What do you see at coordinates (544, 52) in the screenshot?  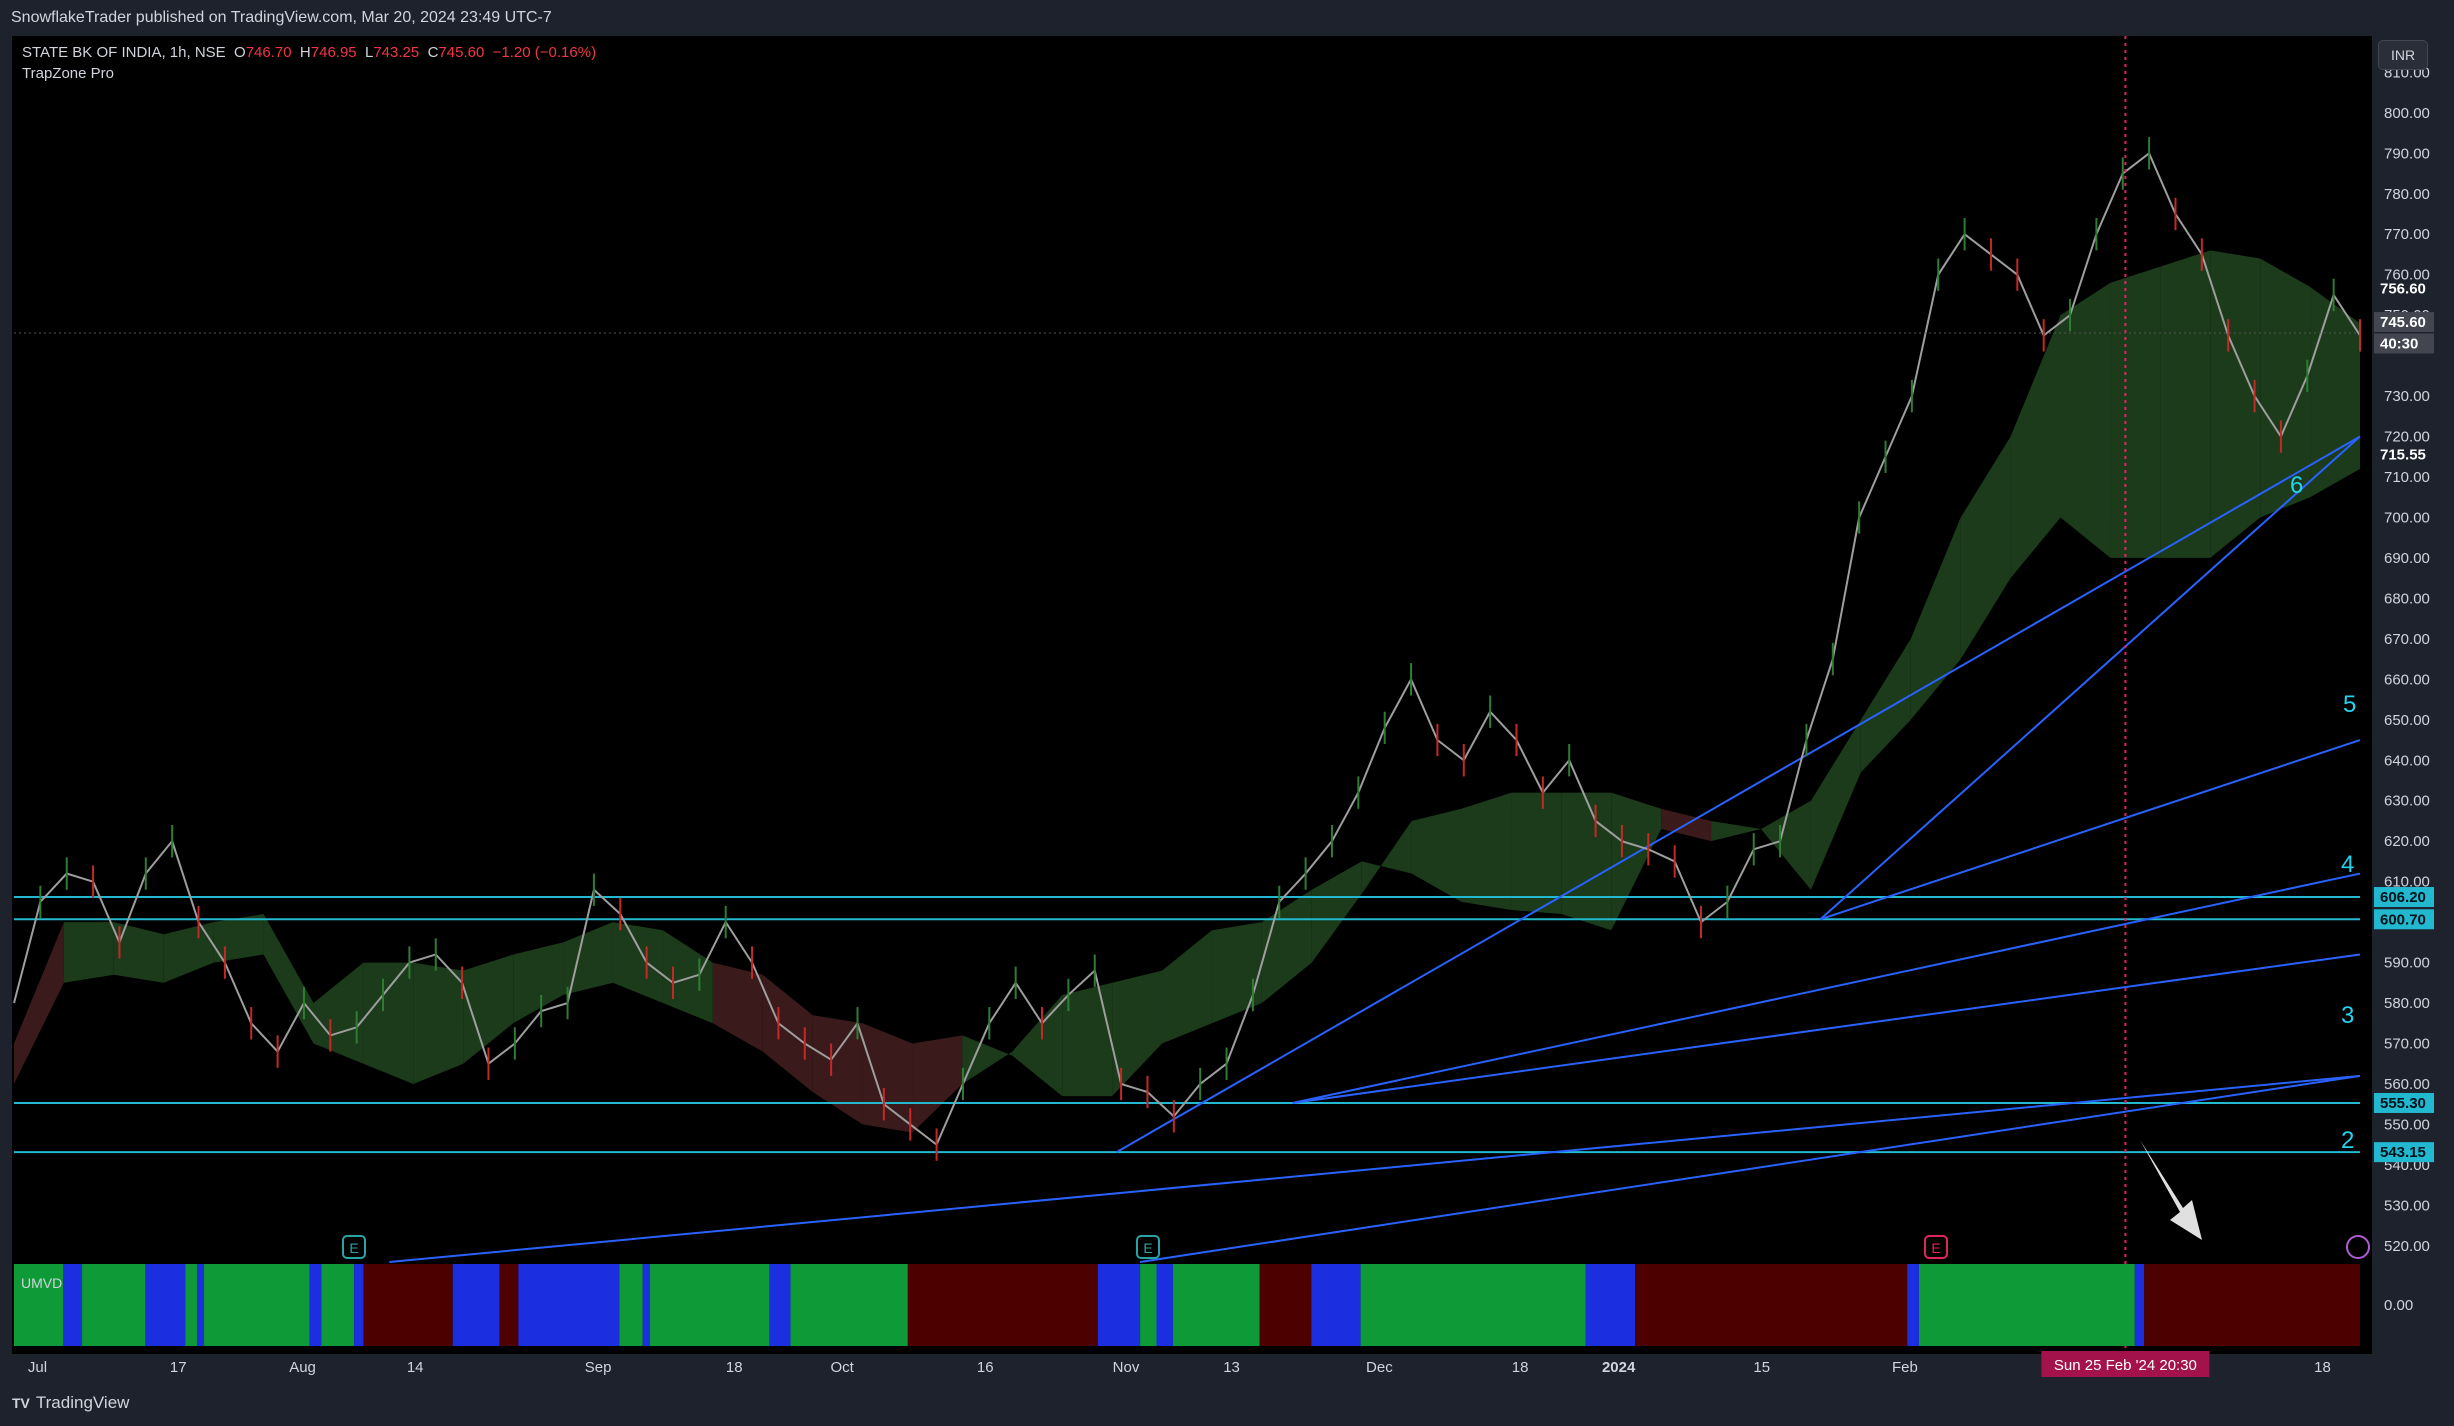 I see `change-value: −1.20 (−0.16%)` at bounding box center [544, 52].